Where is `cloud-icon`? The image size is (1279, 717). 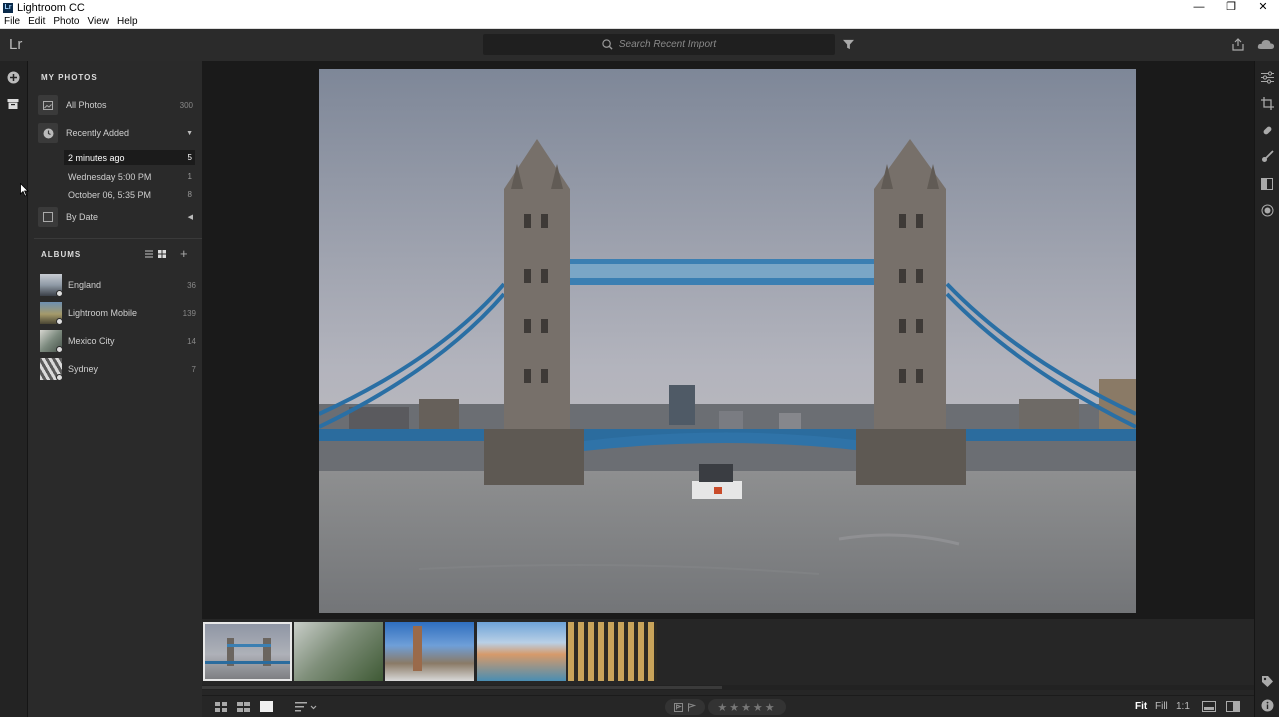
cloud-icon is located at coordinates (1266, 44).